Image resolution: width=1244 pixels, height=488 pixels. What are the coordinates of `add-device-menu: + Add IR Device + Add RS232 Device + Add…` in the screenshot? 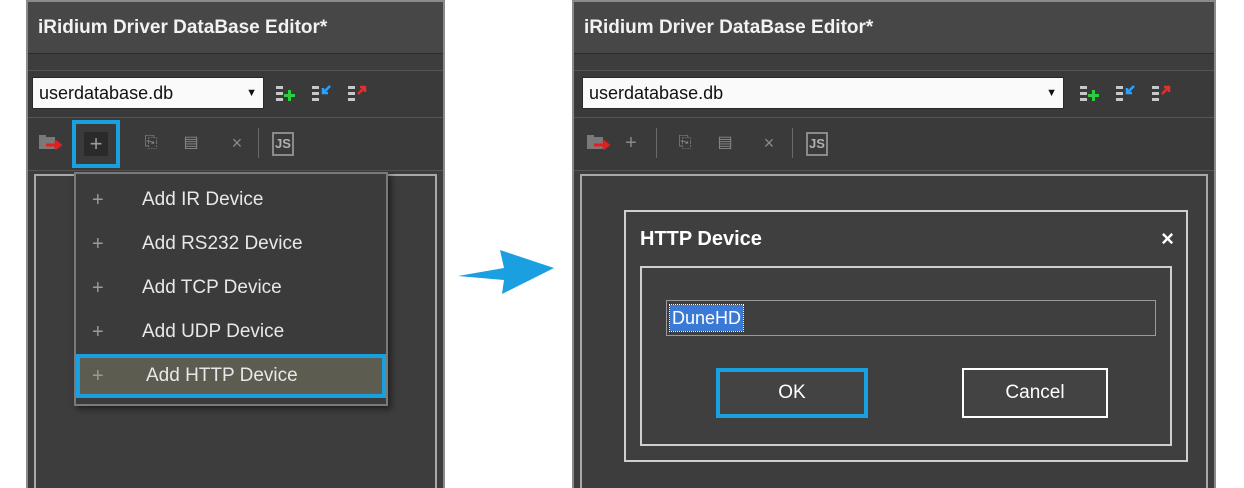 It's located at (231, 289).